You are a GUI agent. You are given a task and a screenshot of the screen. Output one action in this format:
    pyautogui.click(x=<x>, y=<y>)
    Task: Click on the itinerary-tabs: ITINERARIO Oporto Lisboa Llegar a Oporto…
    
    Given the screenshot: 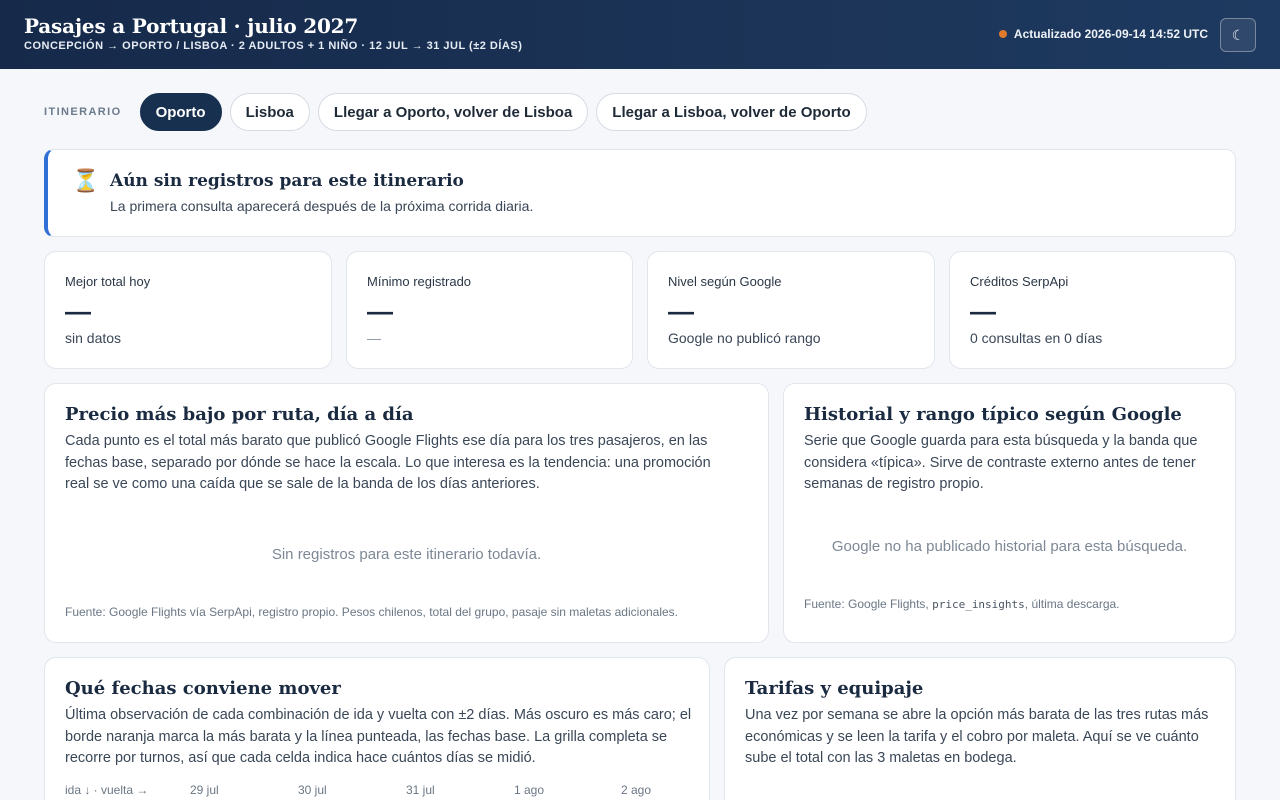 What is the action you would take?
    pyautogui.click(x=455, y=112)
    